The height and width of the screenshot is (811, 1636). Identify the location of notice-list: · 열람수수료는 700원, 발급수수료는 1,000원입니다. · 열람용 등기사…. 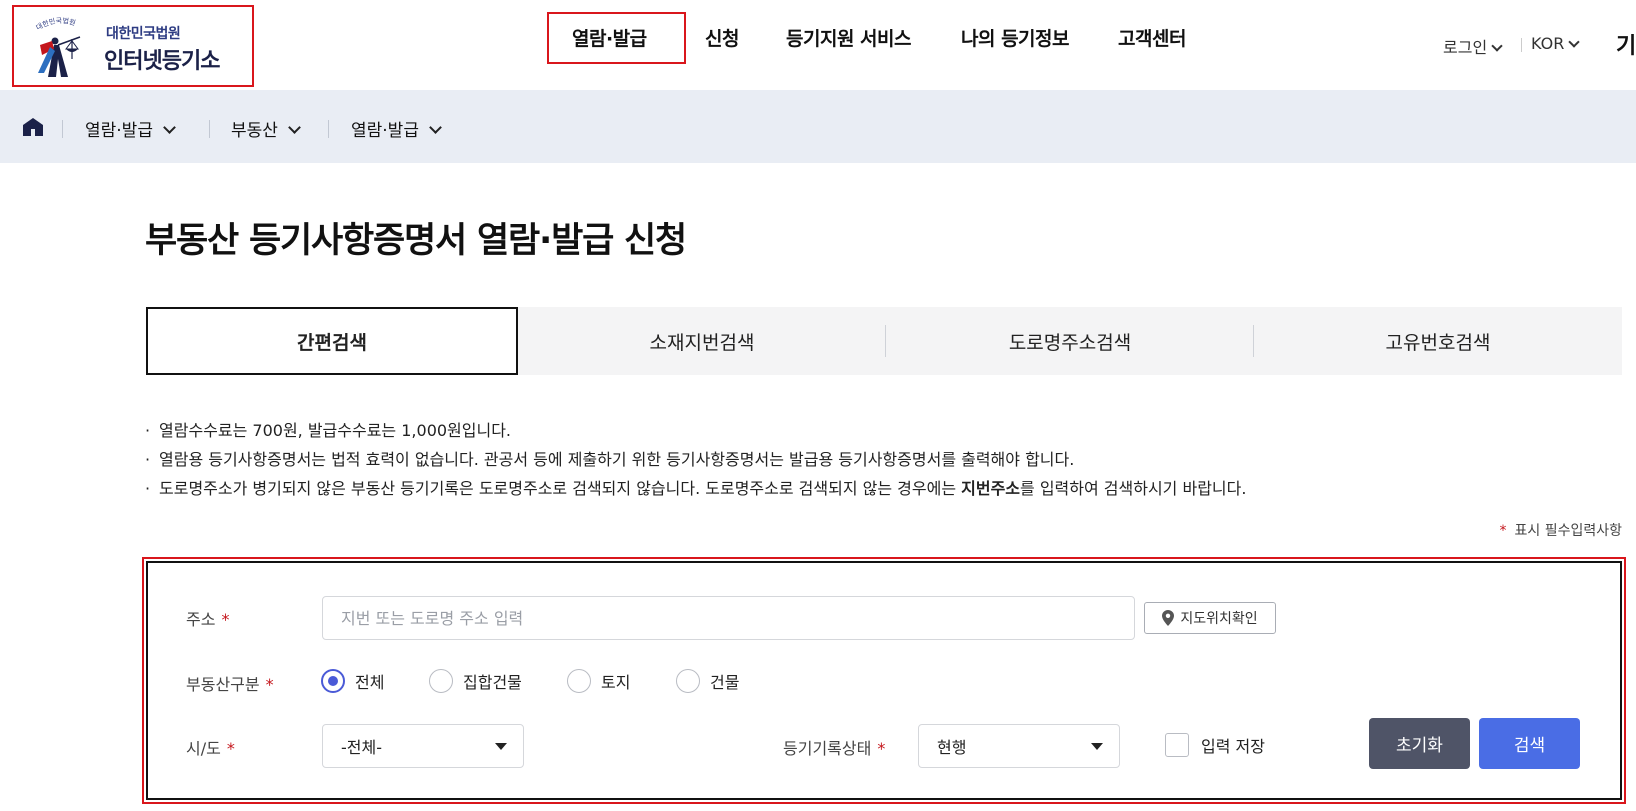
(885, 459).